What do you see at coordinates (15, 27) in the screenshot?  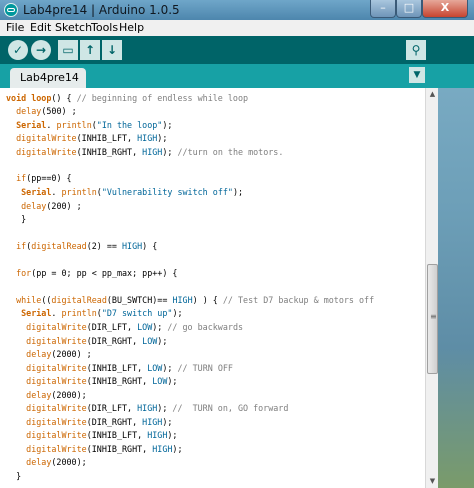 I see `menu-file: File` at bounding box center [15, 27].